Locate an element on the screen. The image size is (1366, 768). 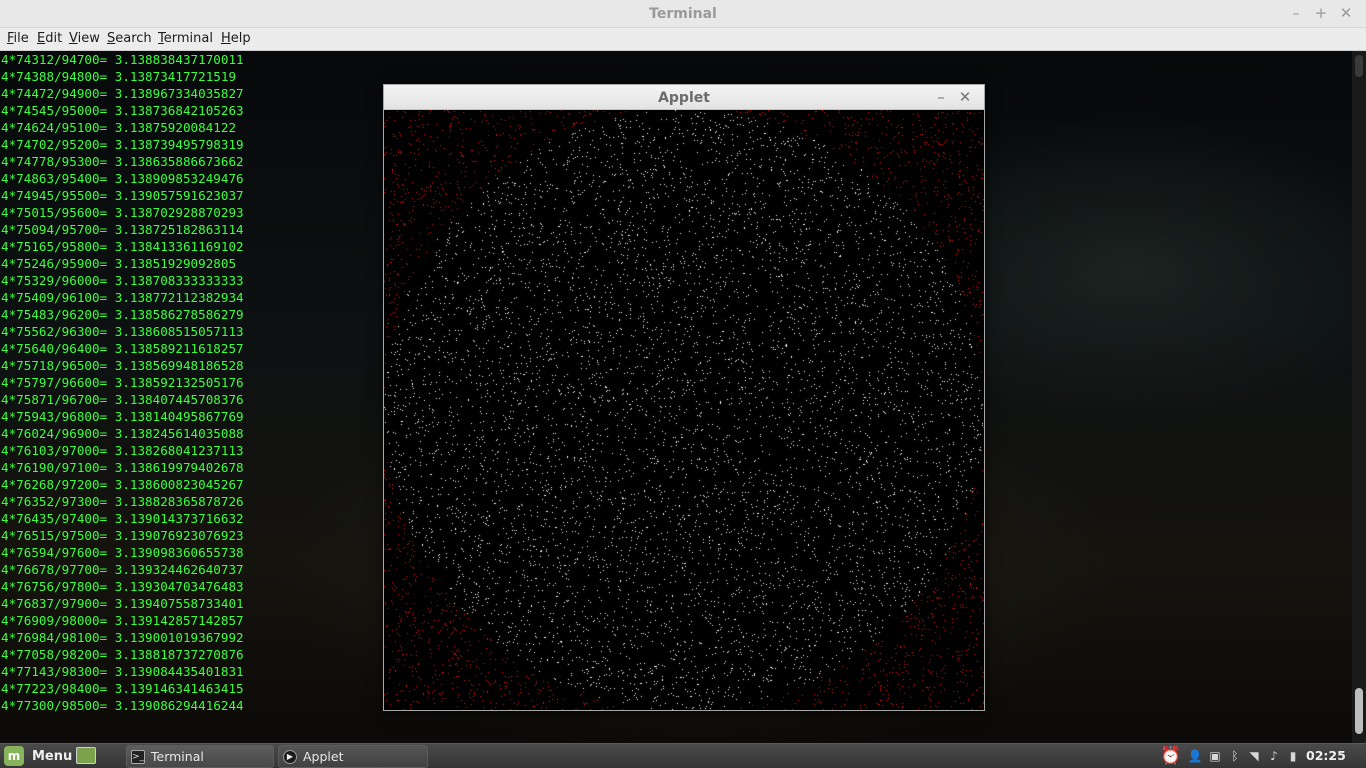
menu-search: Search is located at coordinates (129, 38).